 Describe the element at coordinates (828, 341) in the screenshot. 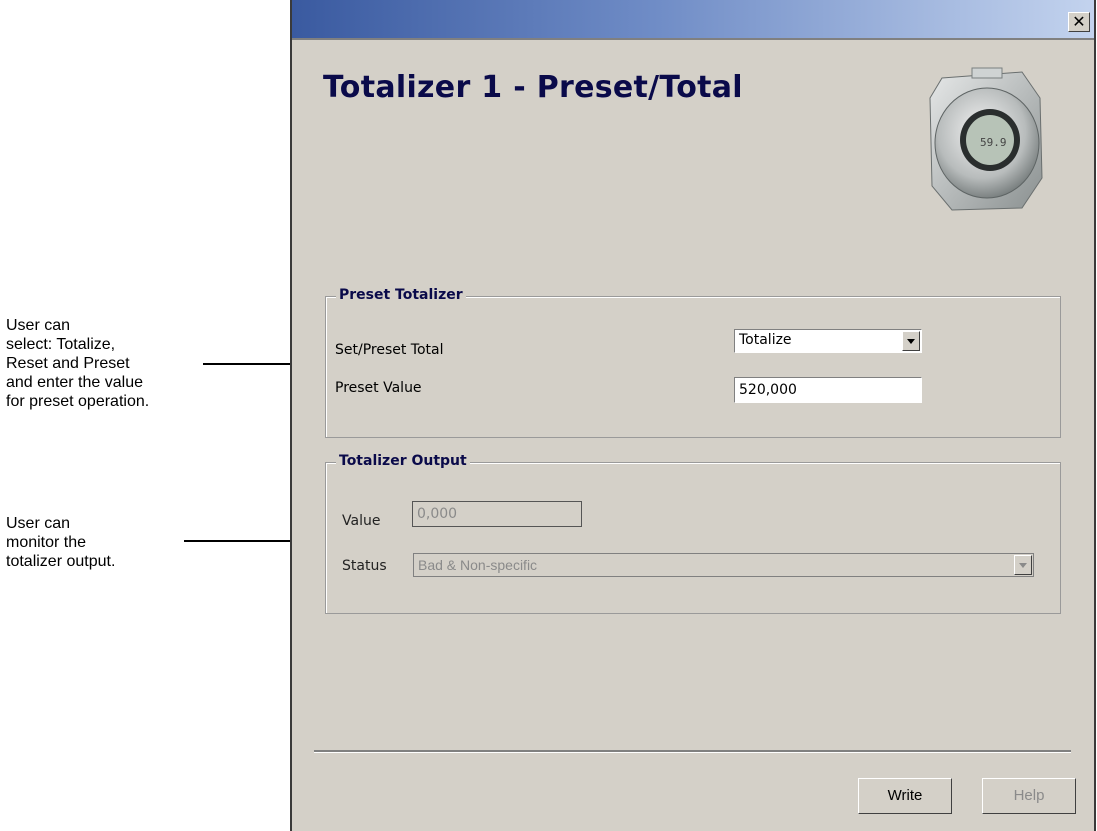

I see `set-preset-total-select: Totalize` at that location.